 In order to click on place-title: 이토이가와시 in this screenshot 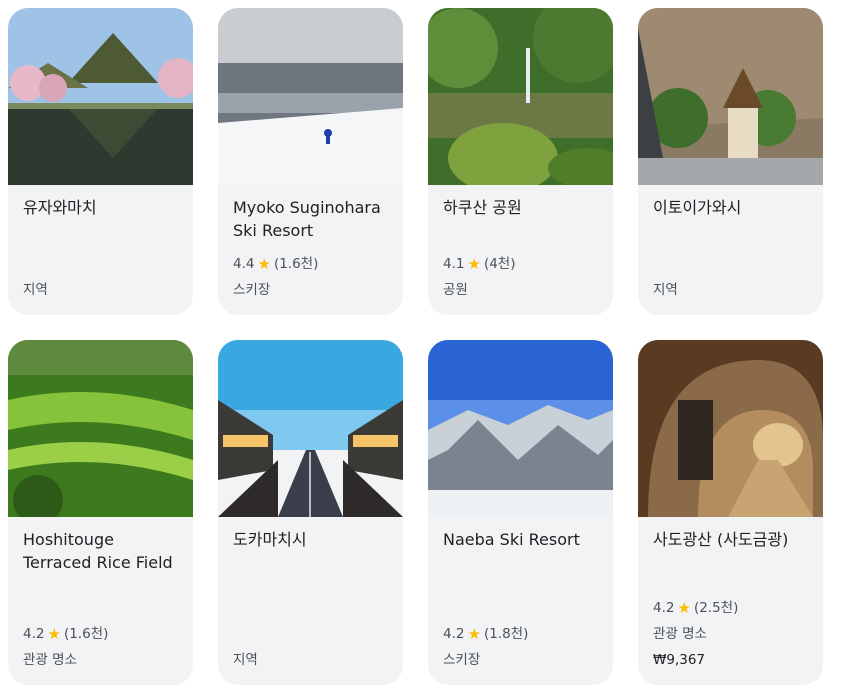, I will do `click(697, 207)`.